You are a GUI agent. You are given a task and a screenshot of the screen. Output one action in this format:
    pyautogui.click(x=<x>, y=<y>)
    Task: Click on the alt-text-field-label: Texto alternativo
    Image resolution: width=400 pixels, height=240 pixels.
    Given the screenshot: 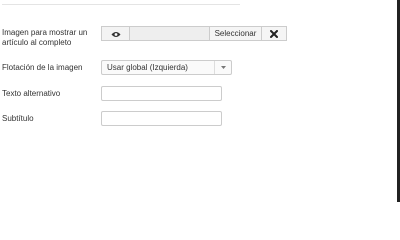 What is the action you would take?
    pyautogui.click(x=31, y=93)
    